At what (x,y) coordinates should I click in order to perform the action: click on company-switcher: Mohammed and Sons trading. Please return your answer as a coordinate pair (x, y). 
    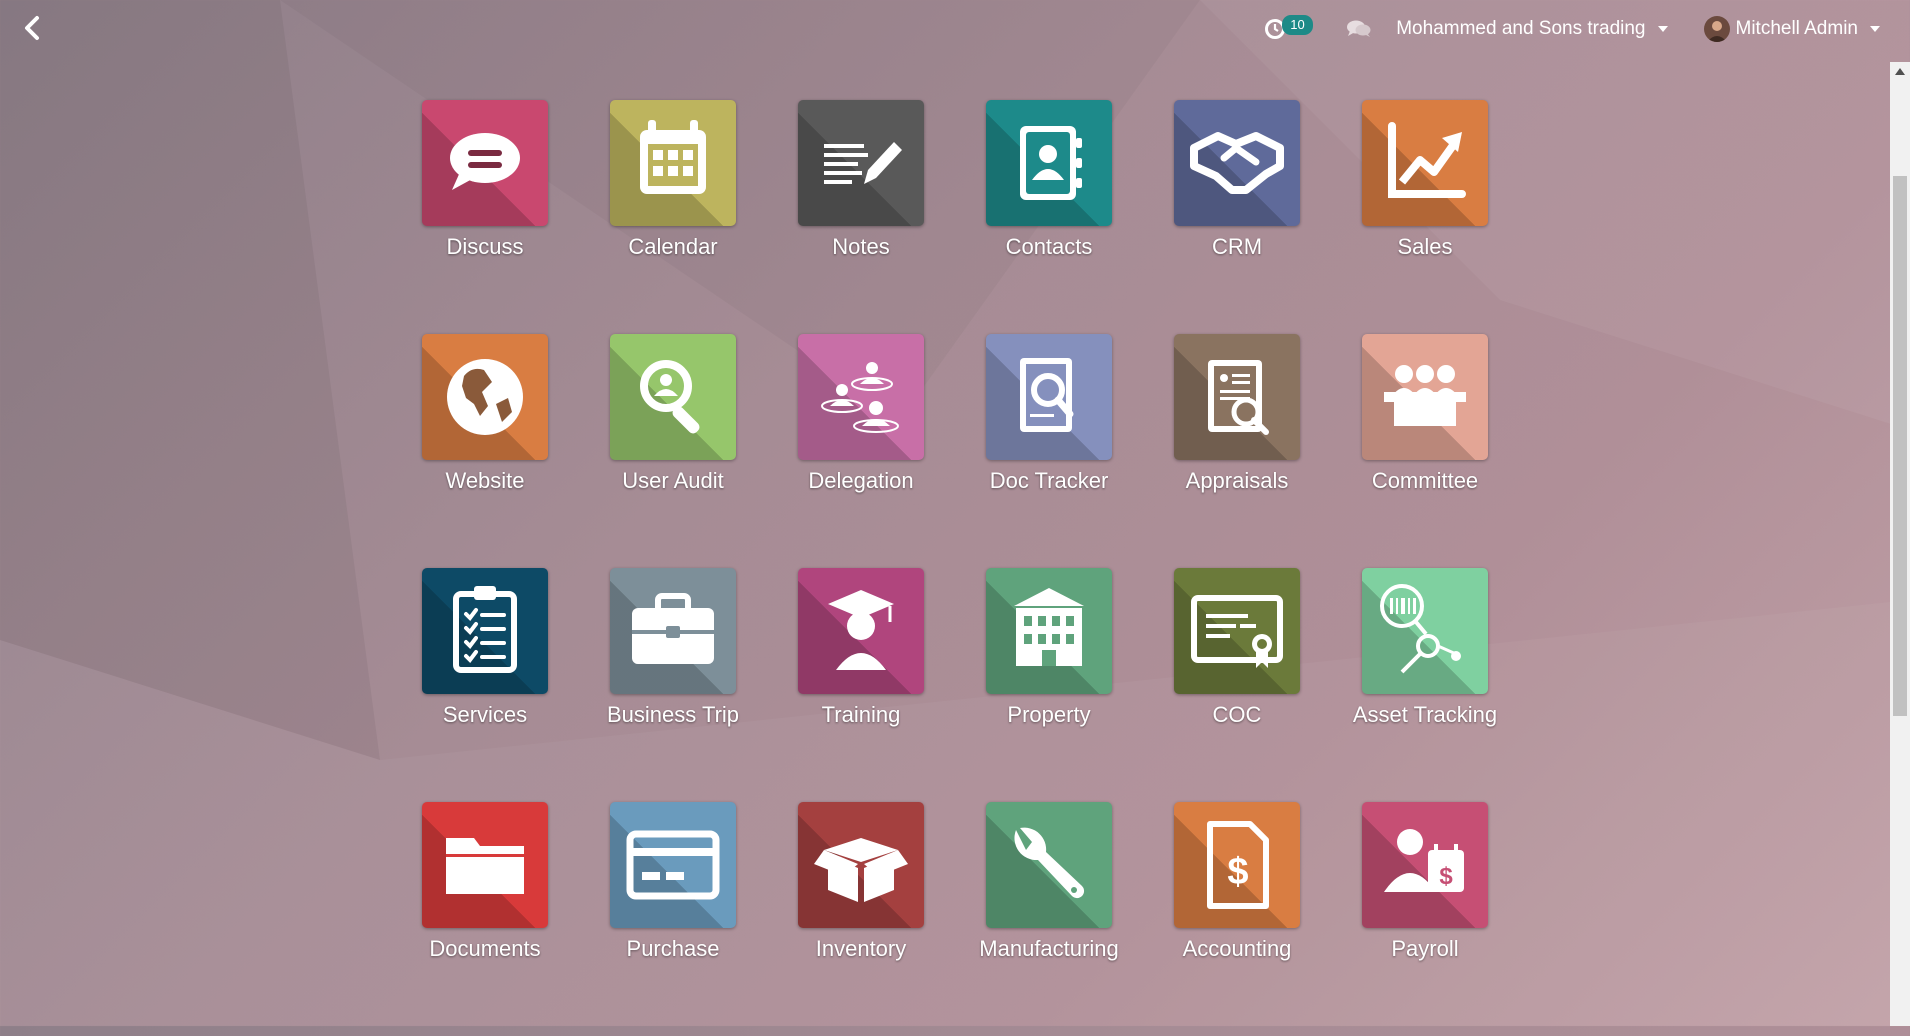
    Looking at the image, I should click on (1532, 29).